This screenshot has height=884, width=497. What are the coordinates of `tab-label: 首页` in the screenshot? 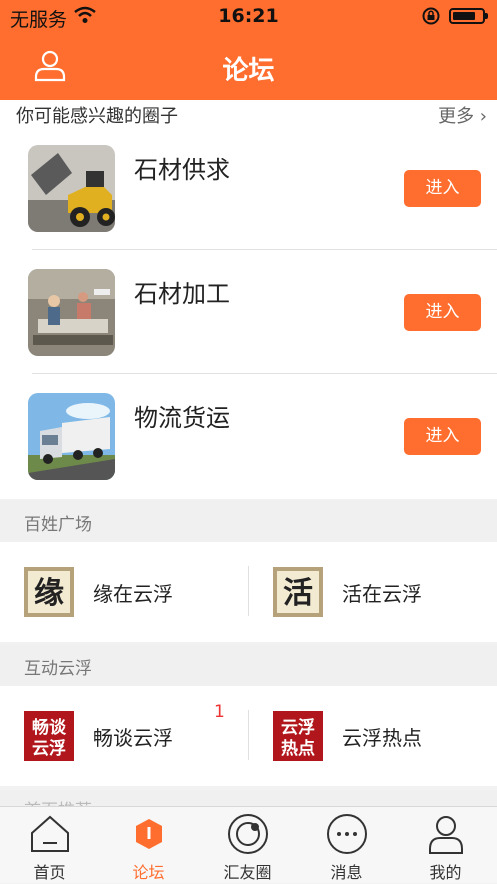 It's located at (49, 872).